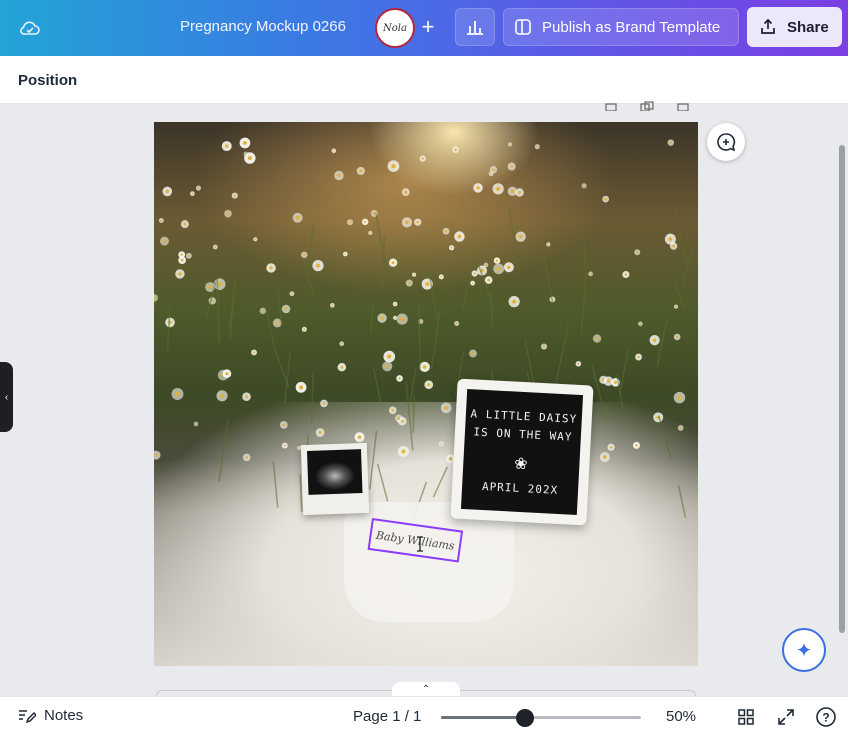 The image size is (848, 736). Describe the element at coordinates (541, 718) in the screenshot. I see `zoom-slider` at that location.